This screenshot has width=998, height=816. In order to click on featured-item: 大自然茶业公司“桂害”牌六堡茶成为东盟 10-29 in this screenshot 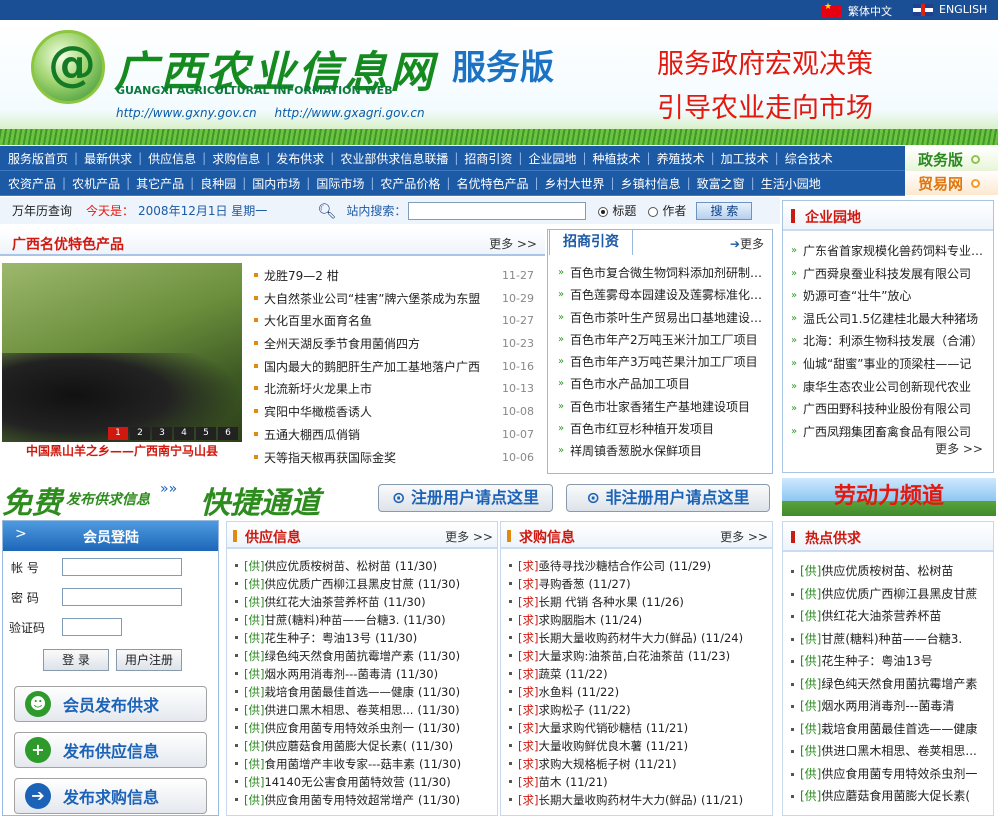, I will do `click(394, 299)`.